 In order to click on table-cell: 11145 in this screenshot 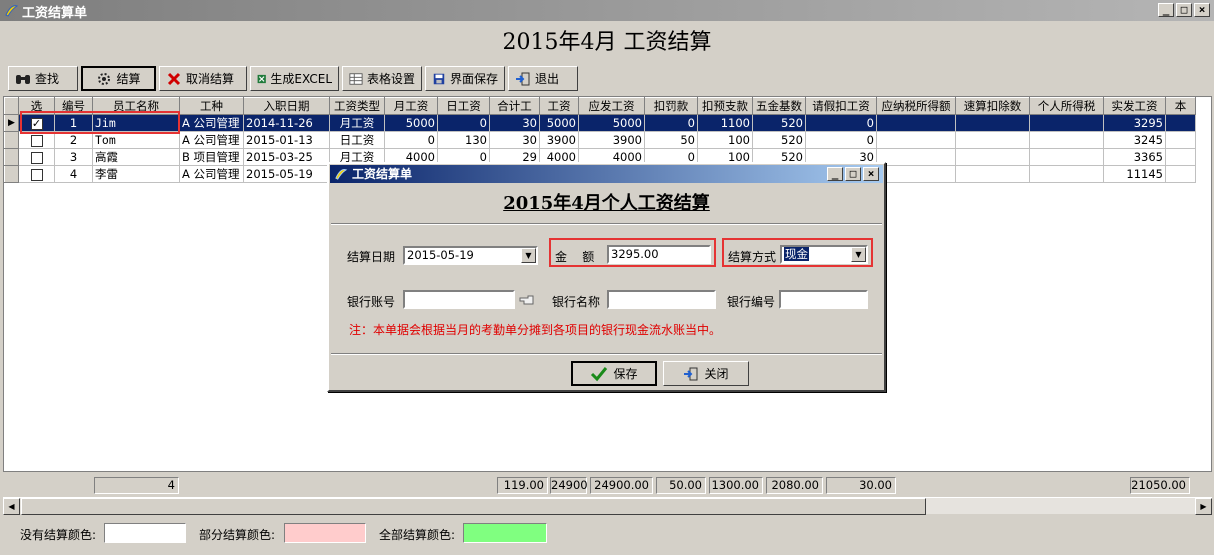, I will do `click(1134, 174)`.